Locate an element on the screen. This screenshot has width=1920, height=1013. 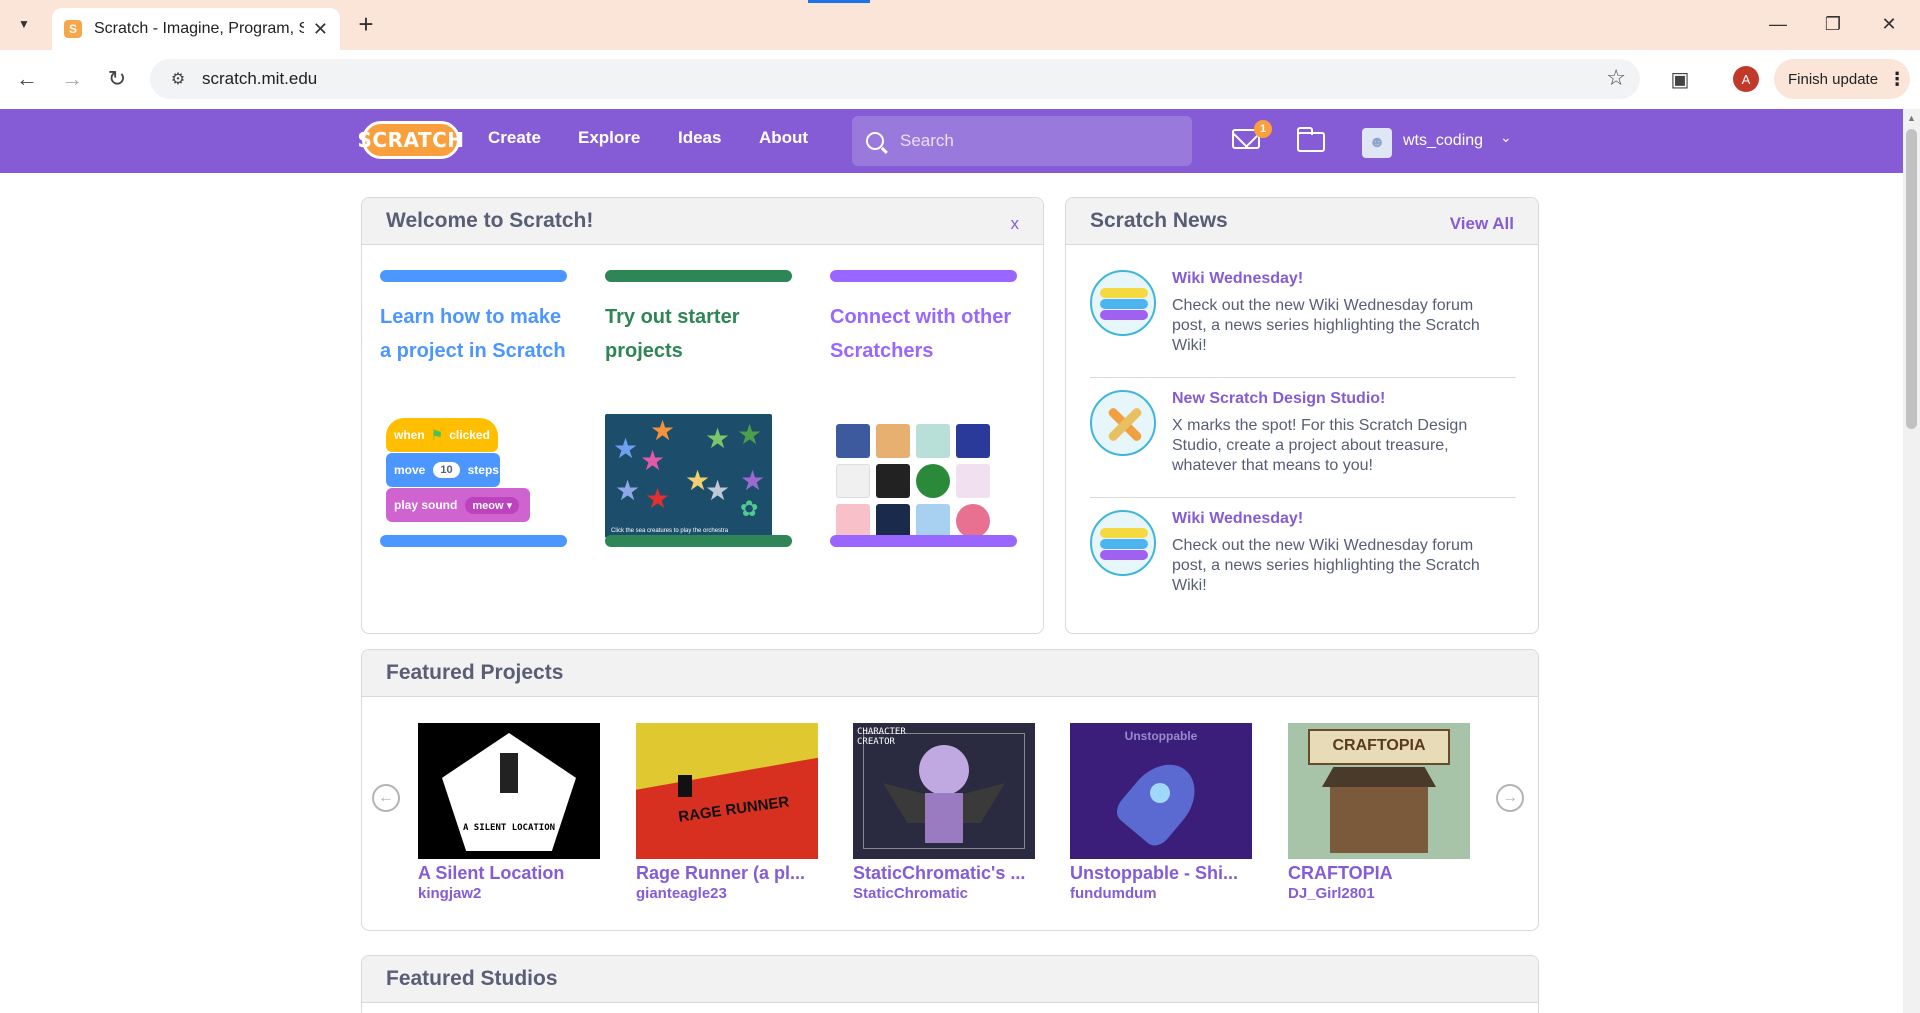
tutorial-bottom-bar is located at coordinates (473, 541).